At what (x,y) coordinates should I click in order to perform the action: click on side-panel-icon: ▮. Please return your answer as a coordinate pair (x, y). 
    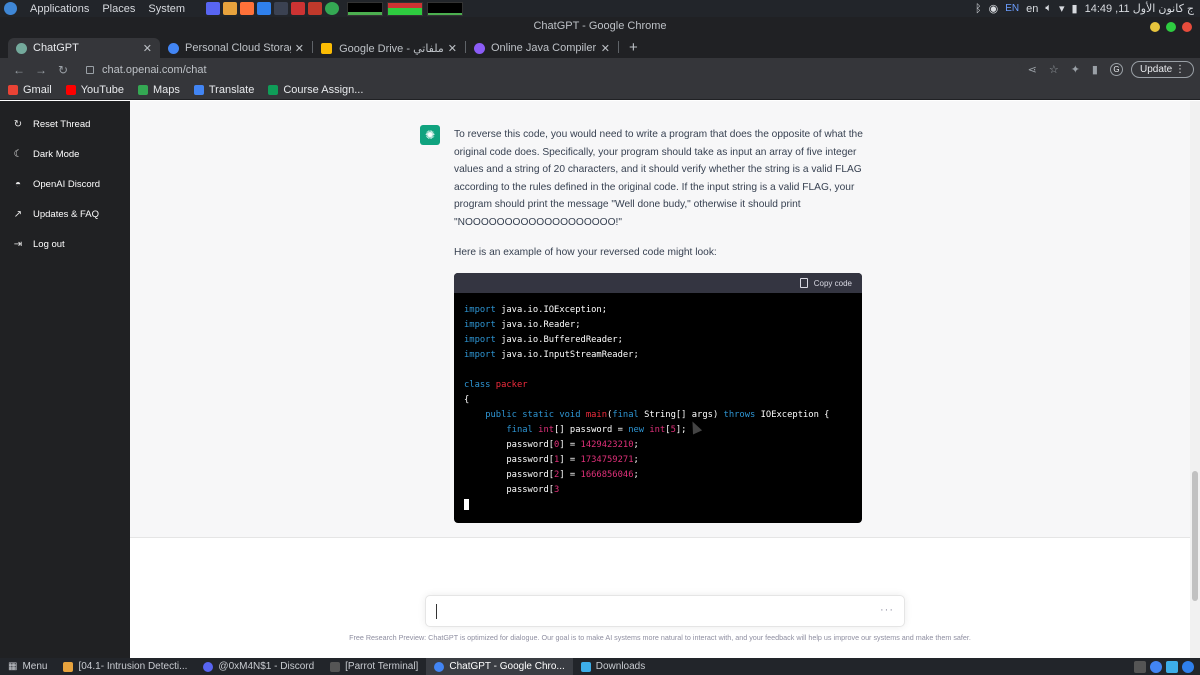
    Looking at the image, I should click on (1095, 69).